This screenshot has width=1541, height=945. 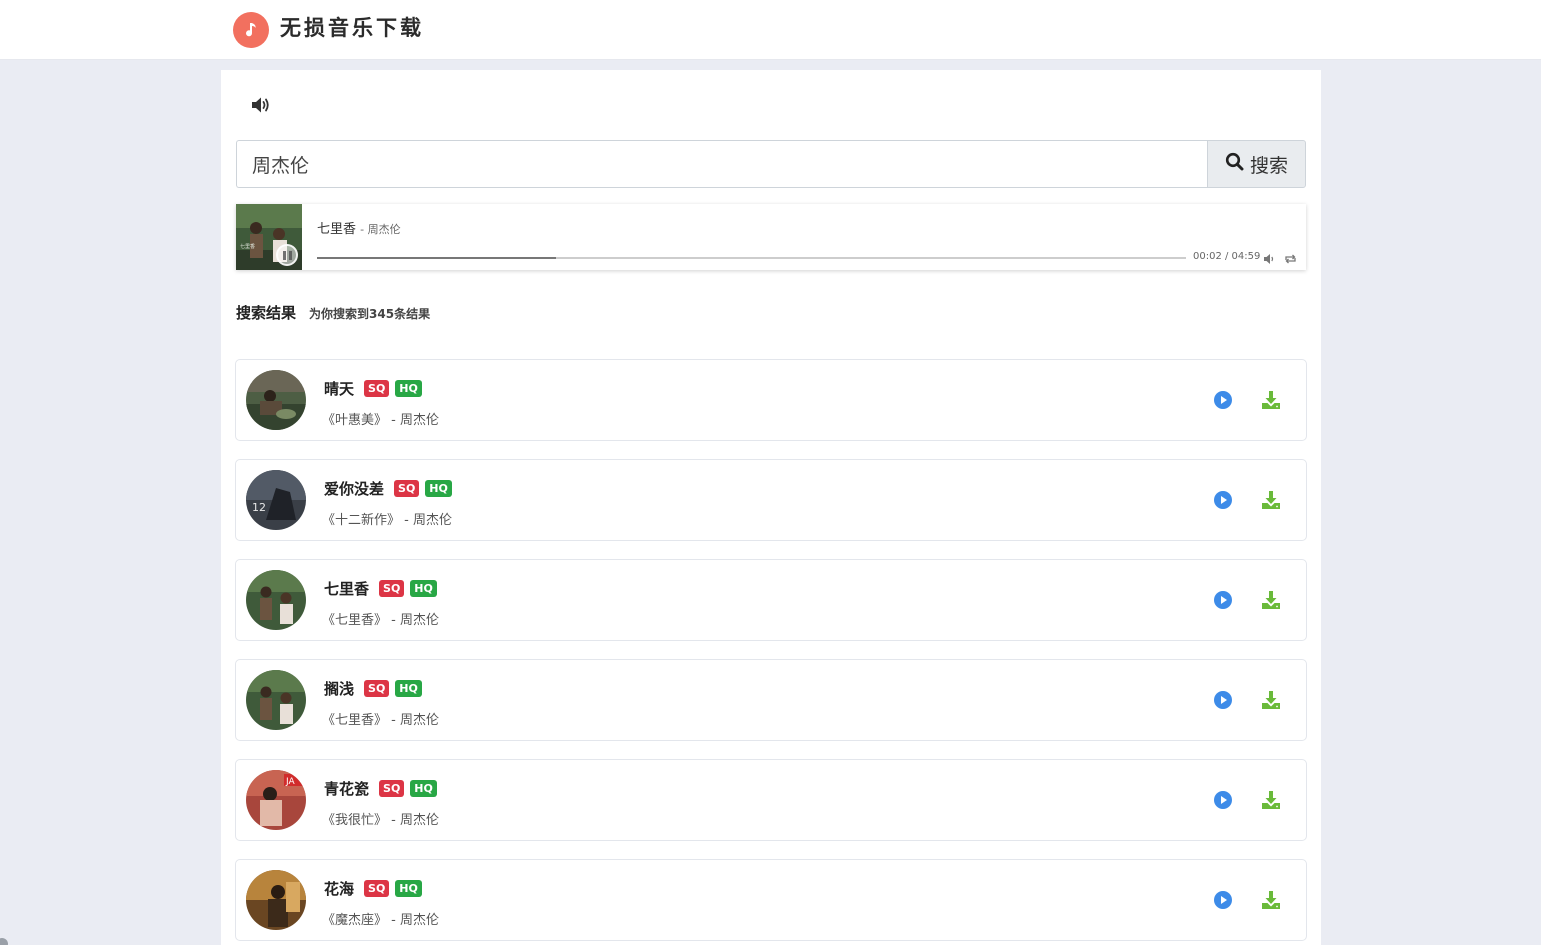 I want to click on results-title: 搜索结果, so click(x=266, y=313).